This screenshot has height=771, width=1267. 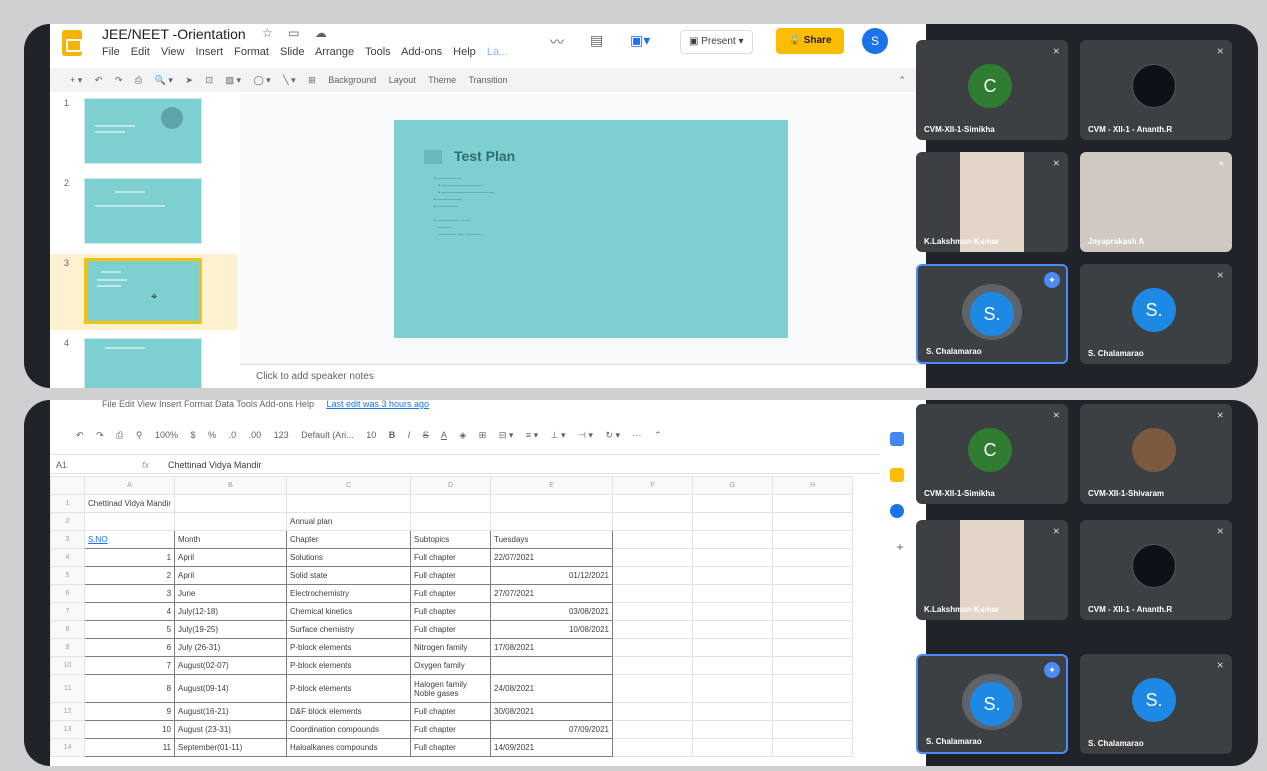 What do you see at coordinates (304, 404) in the screenshot?
I see `menu-help: Help` at bounding box center [304, 404].